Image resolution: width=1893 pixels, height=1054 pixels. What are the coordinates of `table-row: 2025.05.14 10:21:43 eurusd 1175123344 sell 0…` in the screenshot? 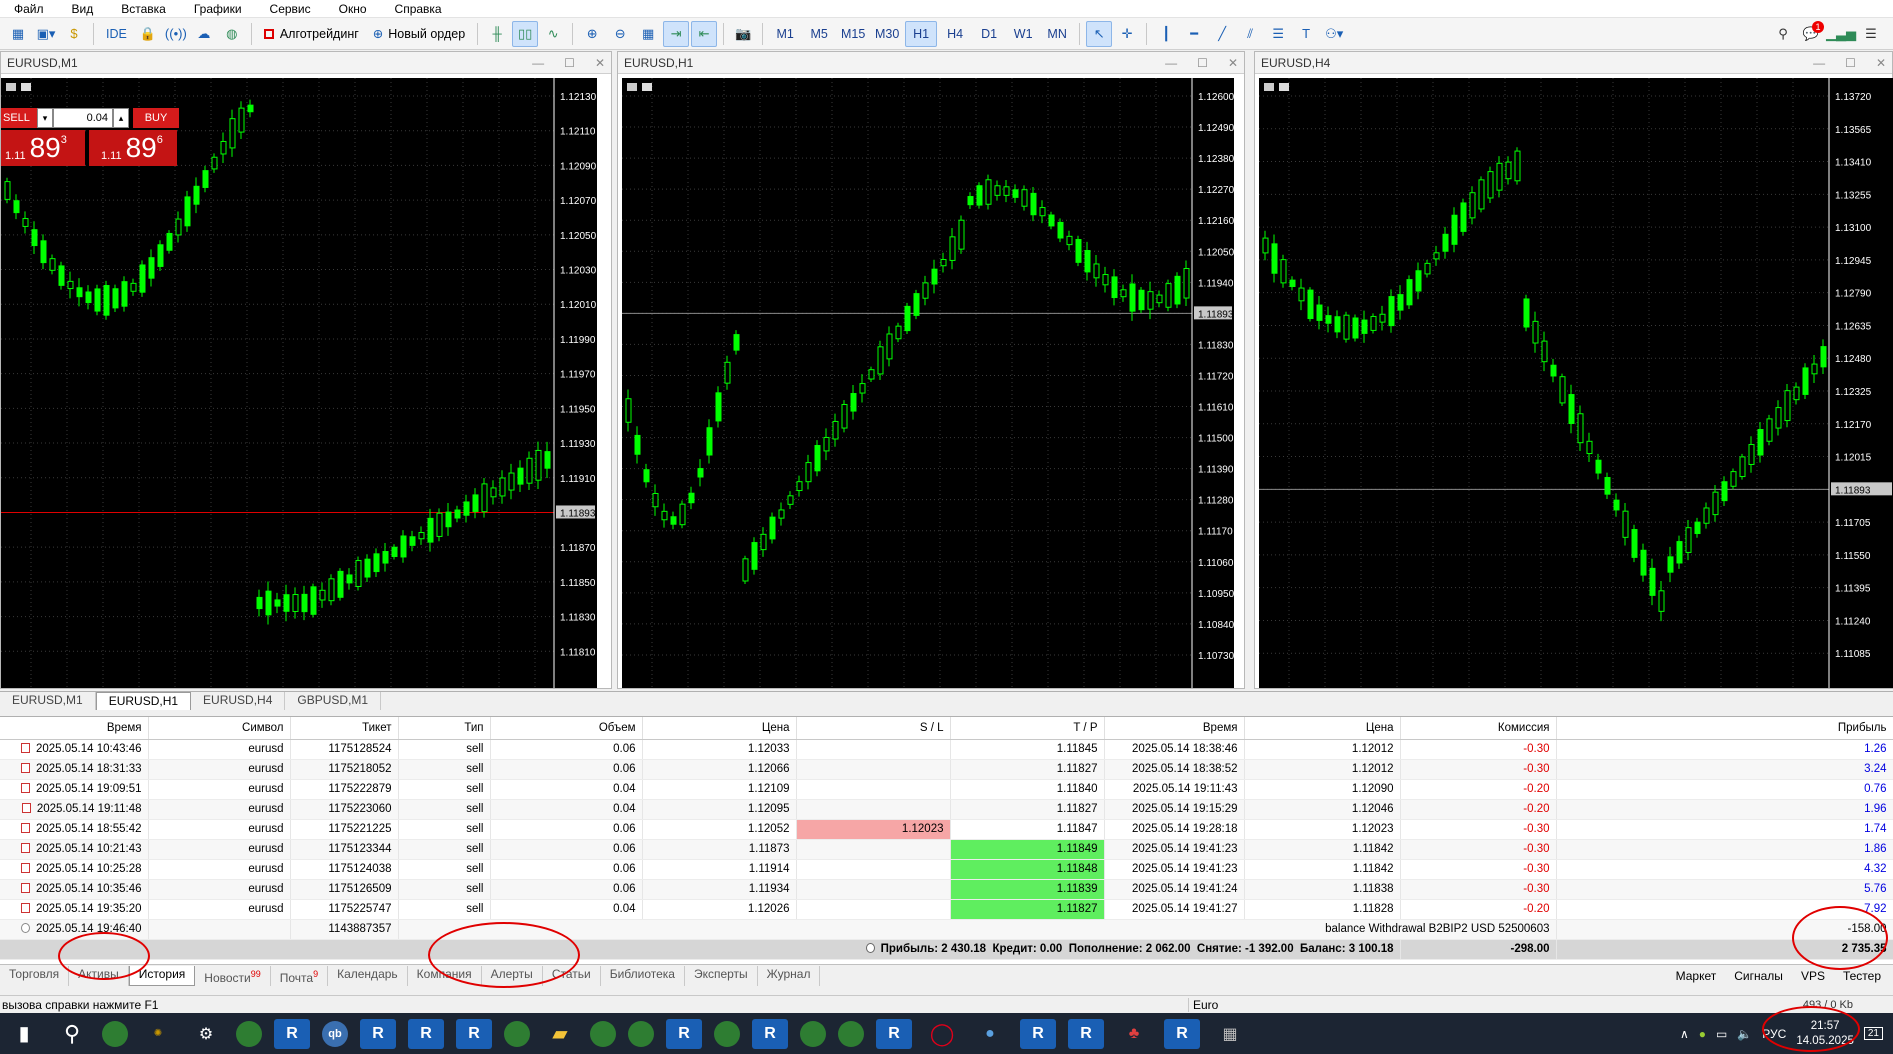 It's located at (946, 849).